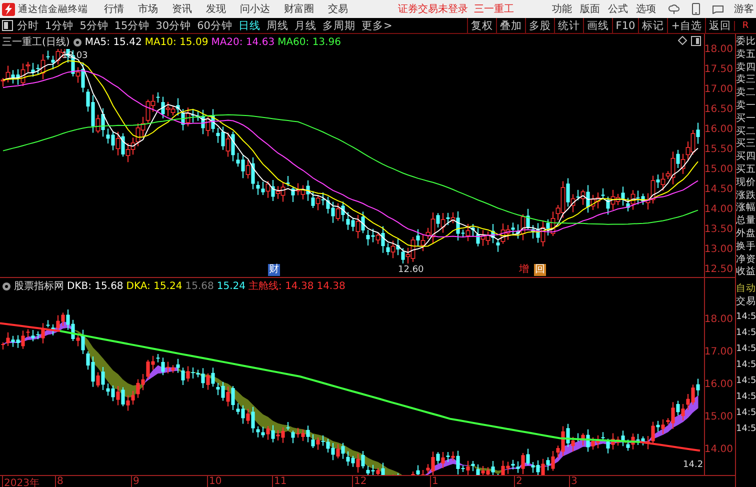 This screenshot has width=756, height=487. What do you see at coordinates (216, 9) in the screenshot?
I see `menu-item: 发现` at bounding box center [216, 9].